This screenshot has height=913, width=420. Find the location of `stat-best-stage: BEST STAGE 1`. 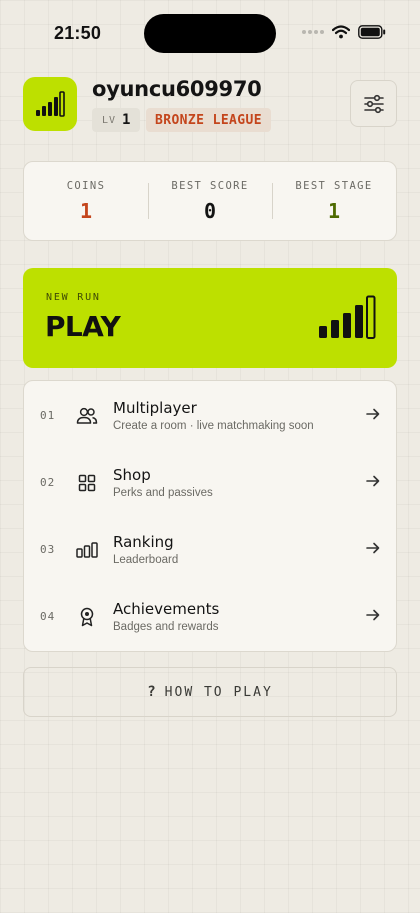

stat-best-stage: BEST STAGE 1 is located at coordinates (334, 201).